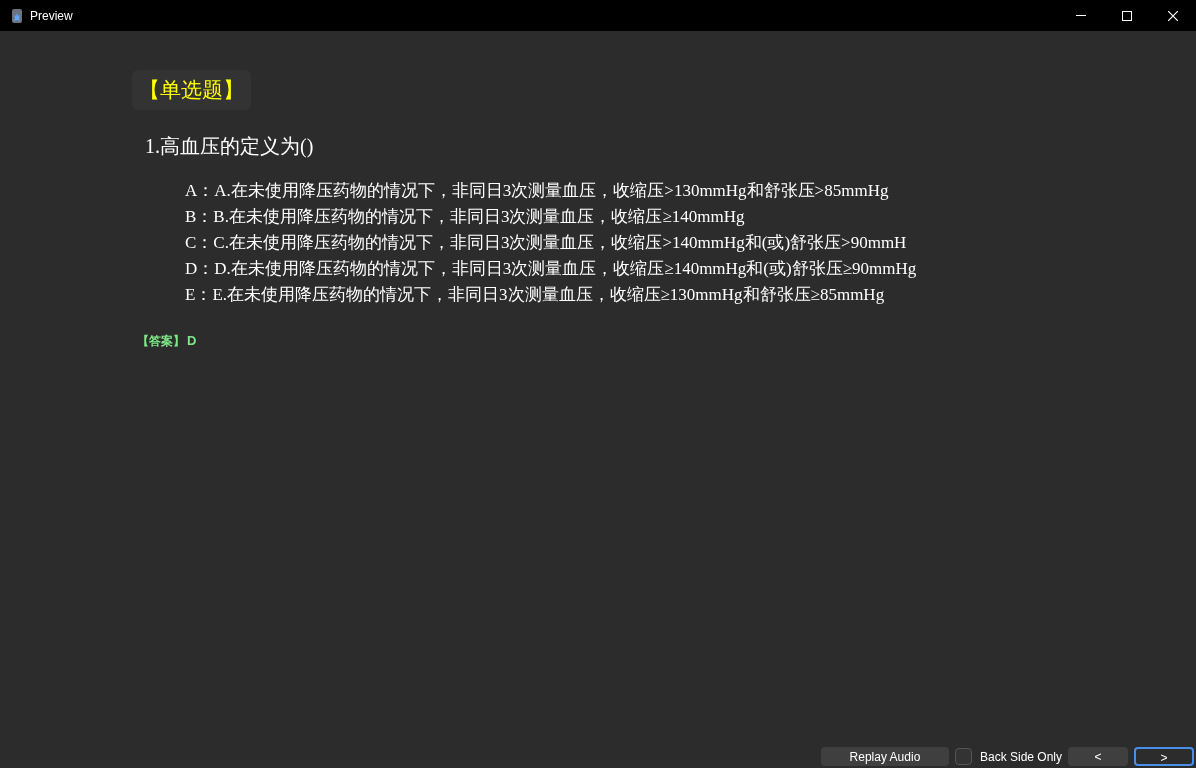 The width and height of the screenshot is (1196, 768). What do you see at coordinates (230, 147) in the screenshot?
I see `question-text: 1.高血压的定义为()` at bounding box center [230, 147].